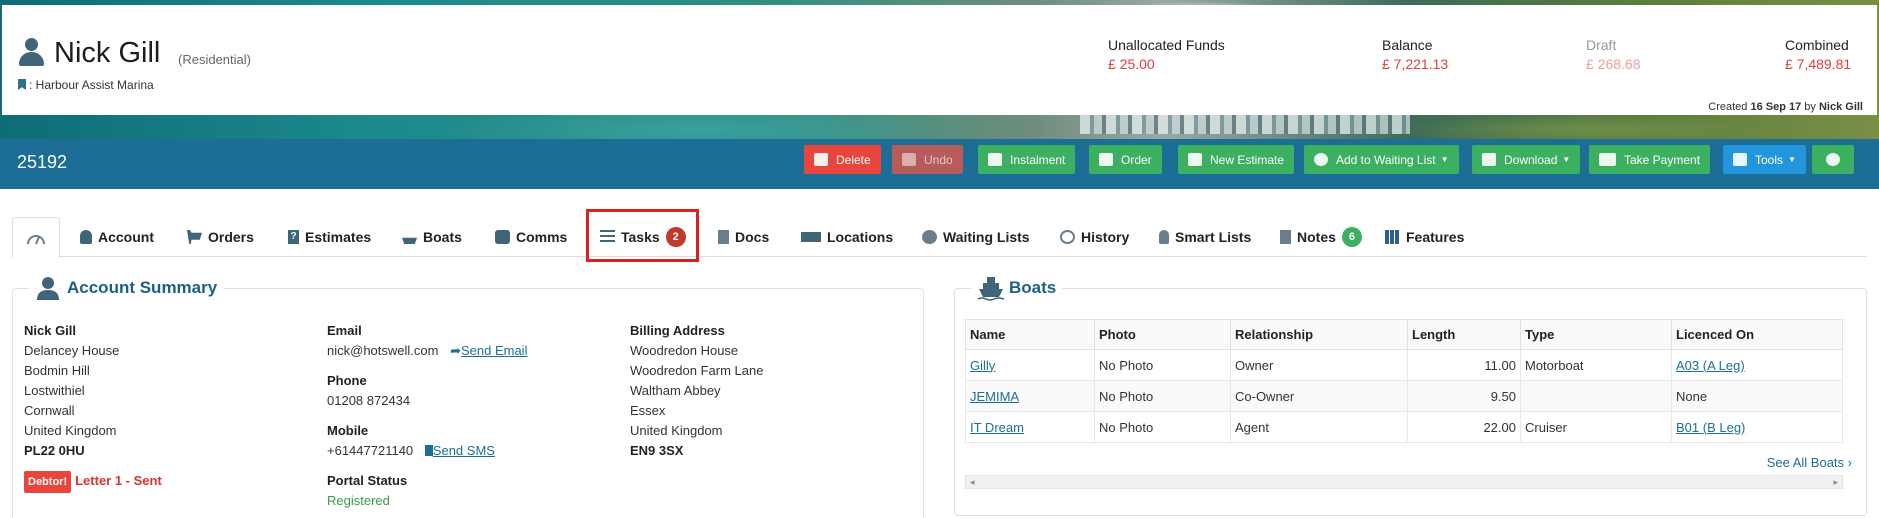  Describe the element at coordinates (1489, 159) in the screenshot. I see `download-icon` at that location.